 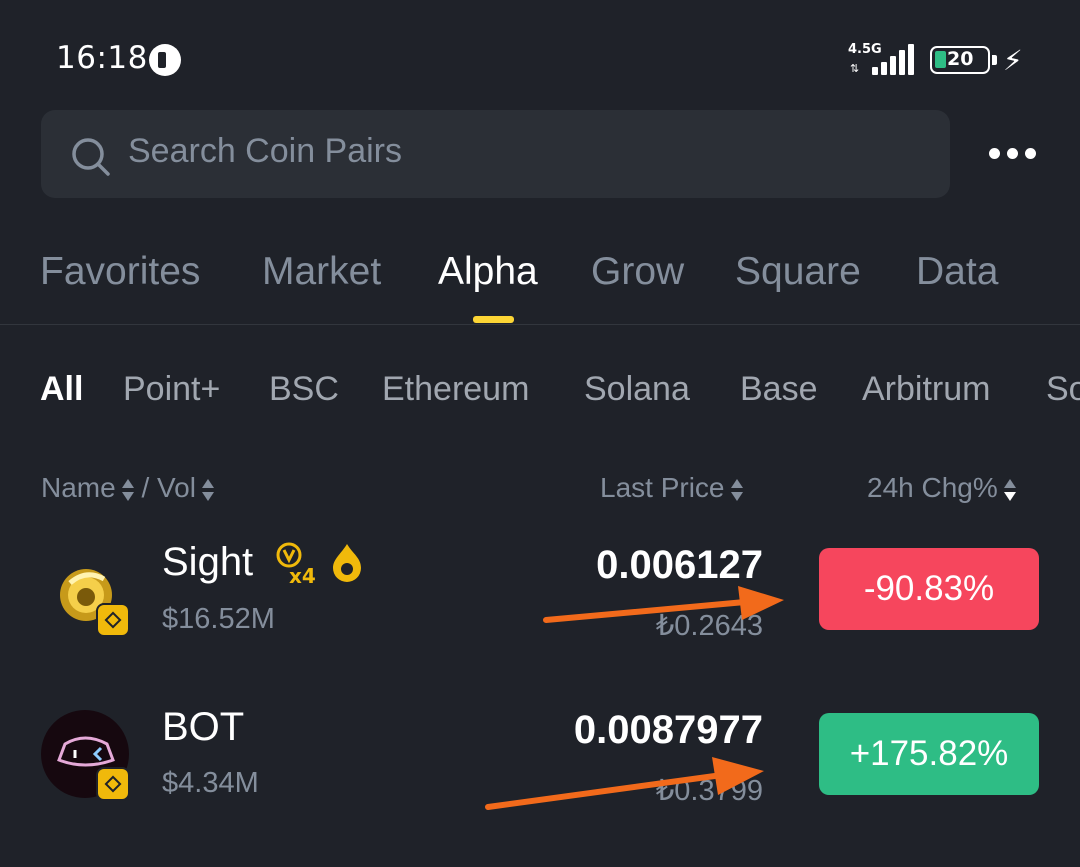 What do you see at coordinates (637, 272) in the screenshot?
I see `tab-grow: Grow` at bounding box center [637, 272].